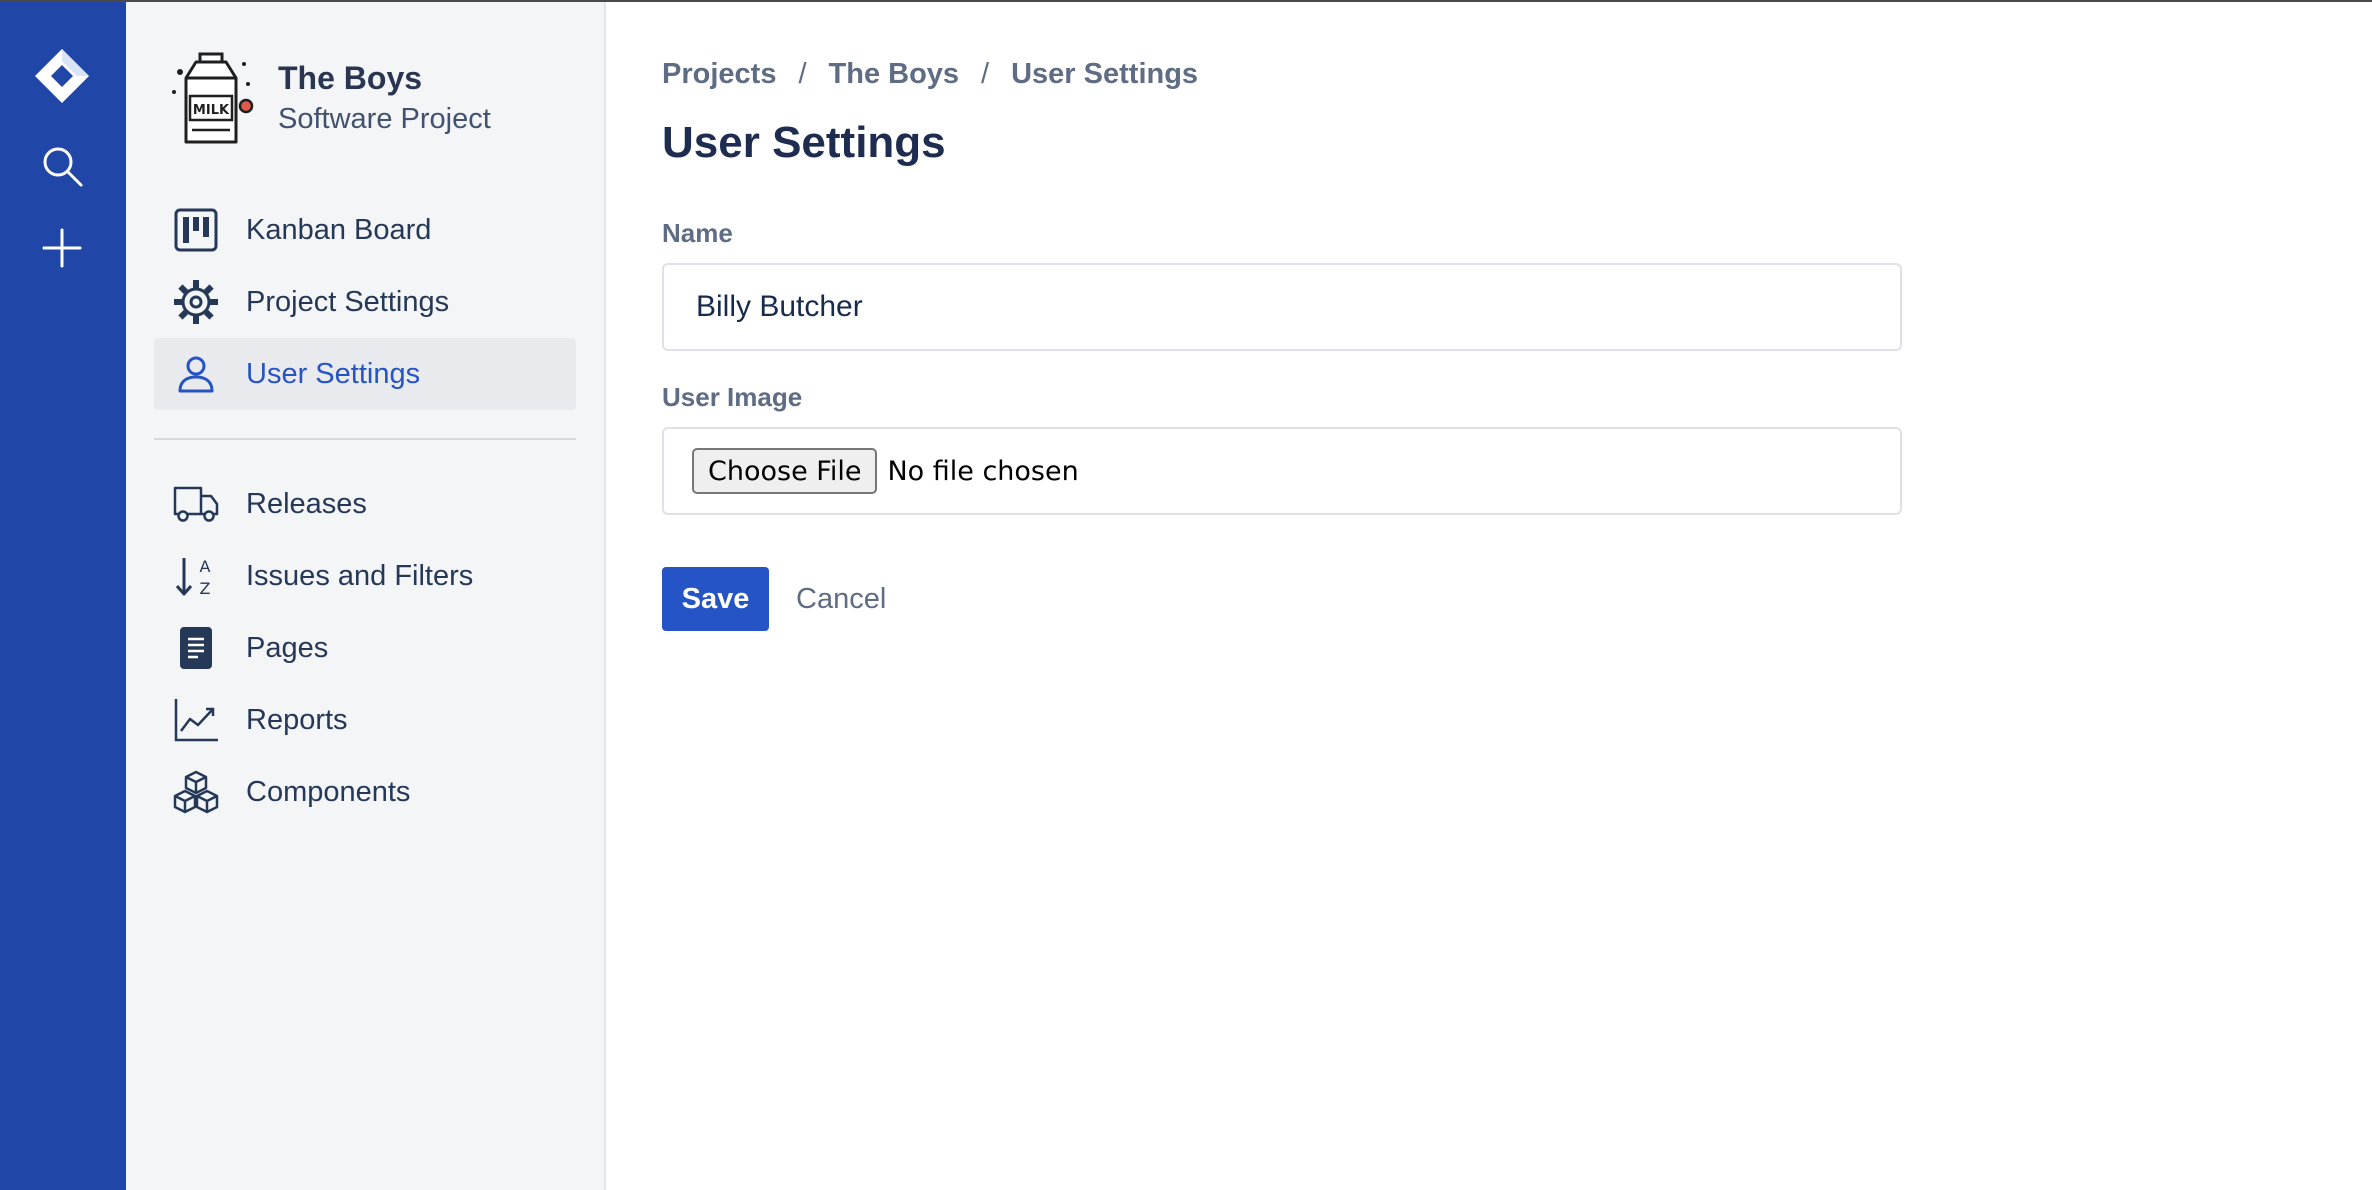 This screenshot has height=1190, width=2372. Describe the element at coordinates (1282, 471) in the screenshot. I see `user-image-file-input: Choose File No file chosen` at that location.